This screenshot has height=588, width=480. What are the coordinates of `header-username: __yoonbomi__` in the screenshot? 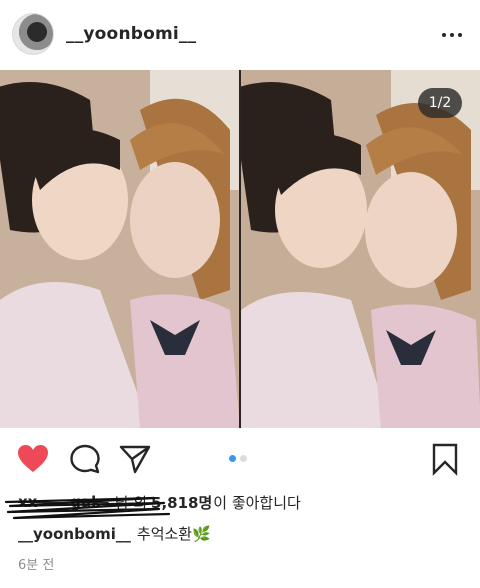 It's located at (131, 34).